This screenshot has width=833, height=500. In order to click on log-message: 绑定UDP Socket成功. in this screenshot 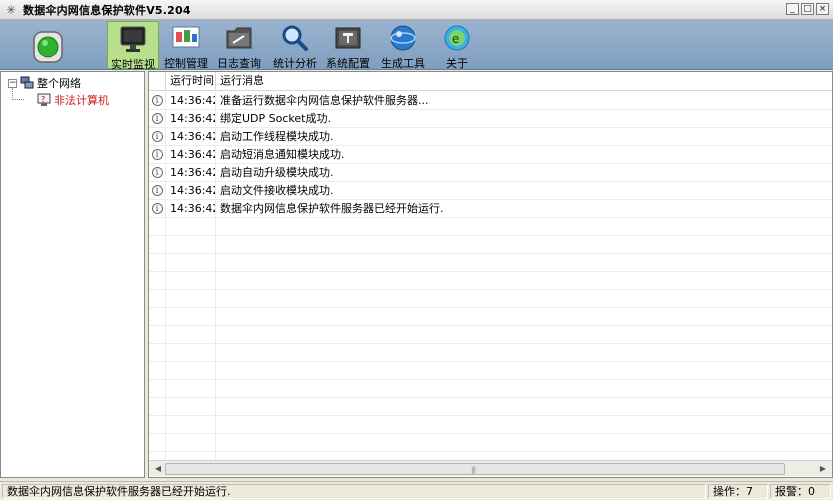, I will do `click(275, 118)`.